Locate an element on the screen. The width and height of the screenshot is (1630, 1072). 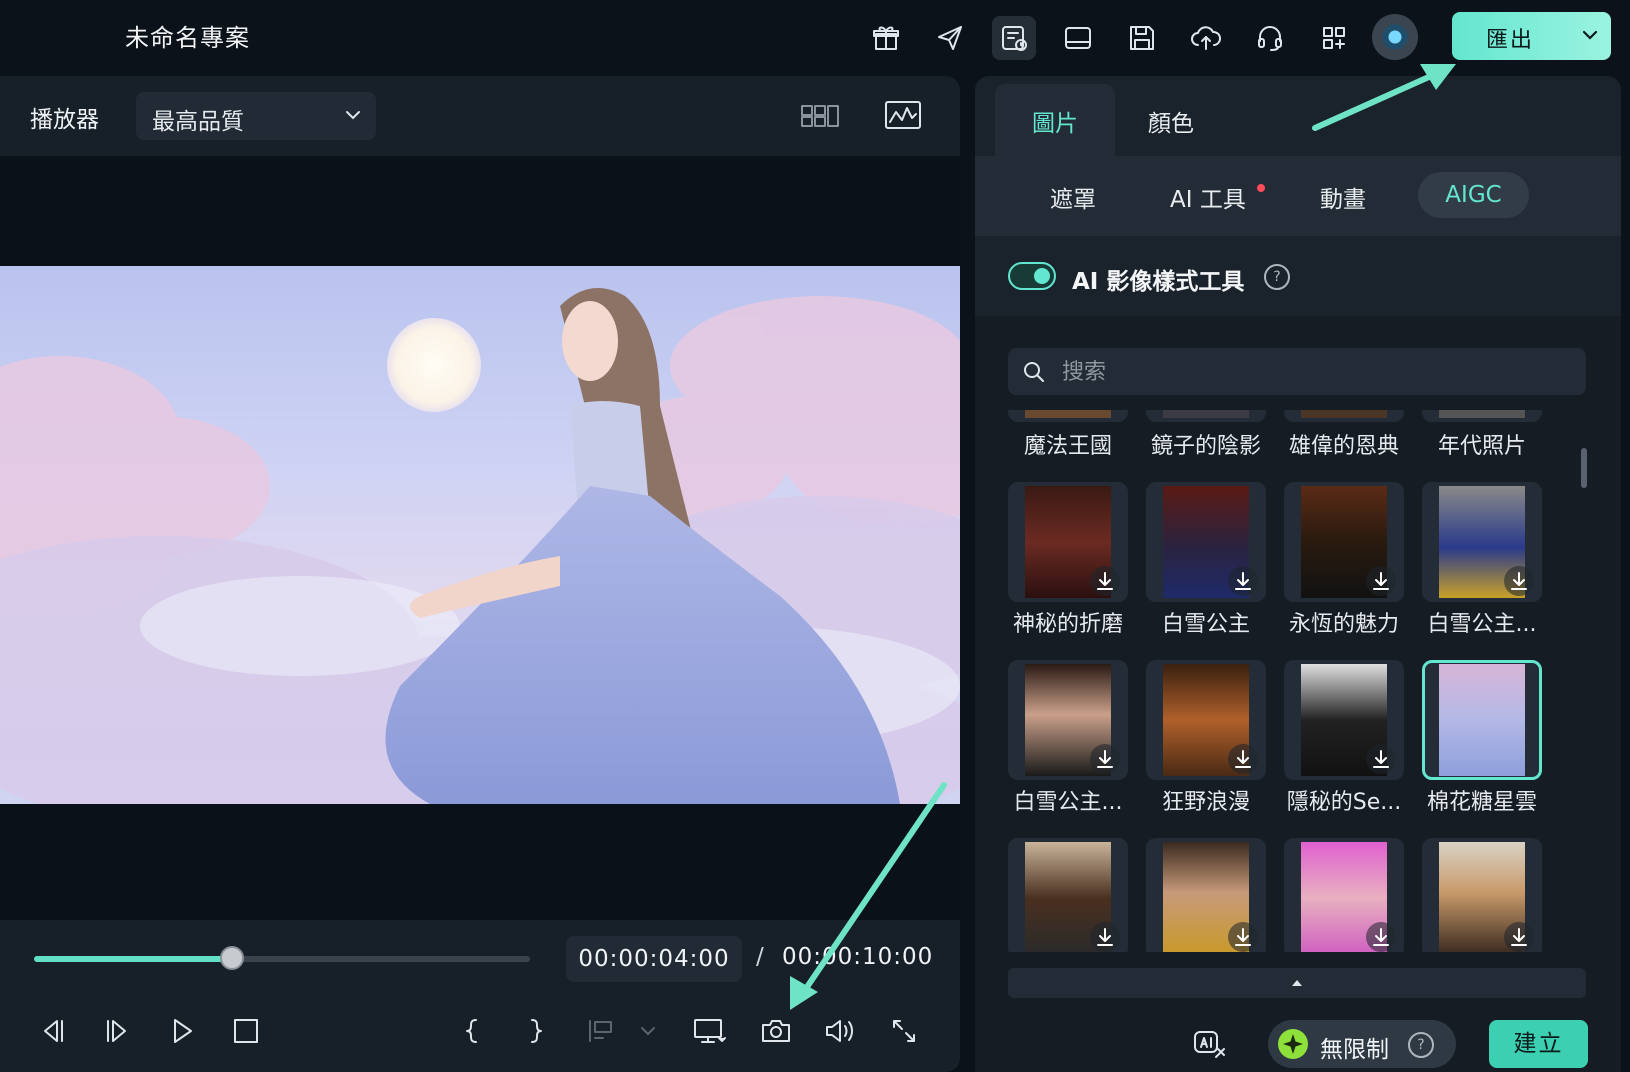
task-list-icon is located at coordinates (1014, 38).